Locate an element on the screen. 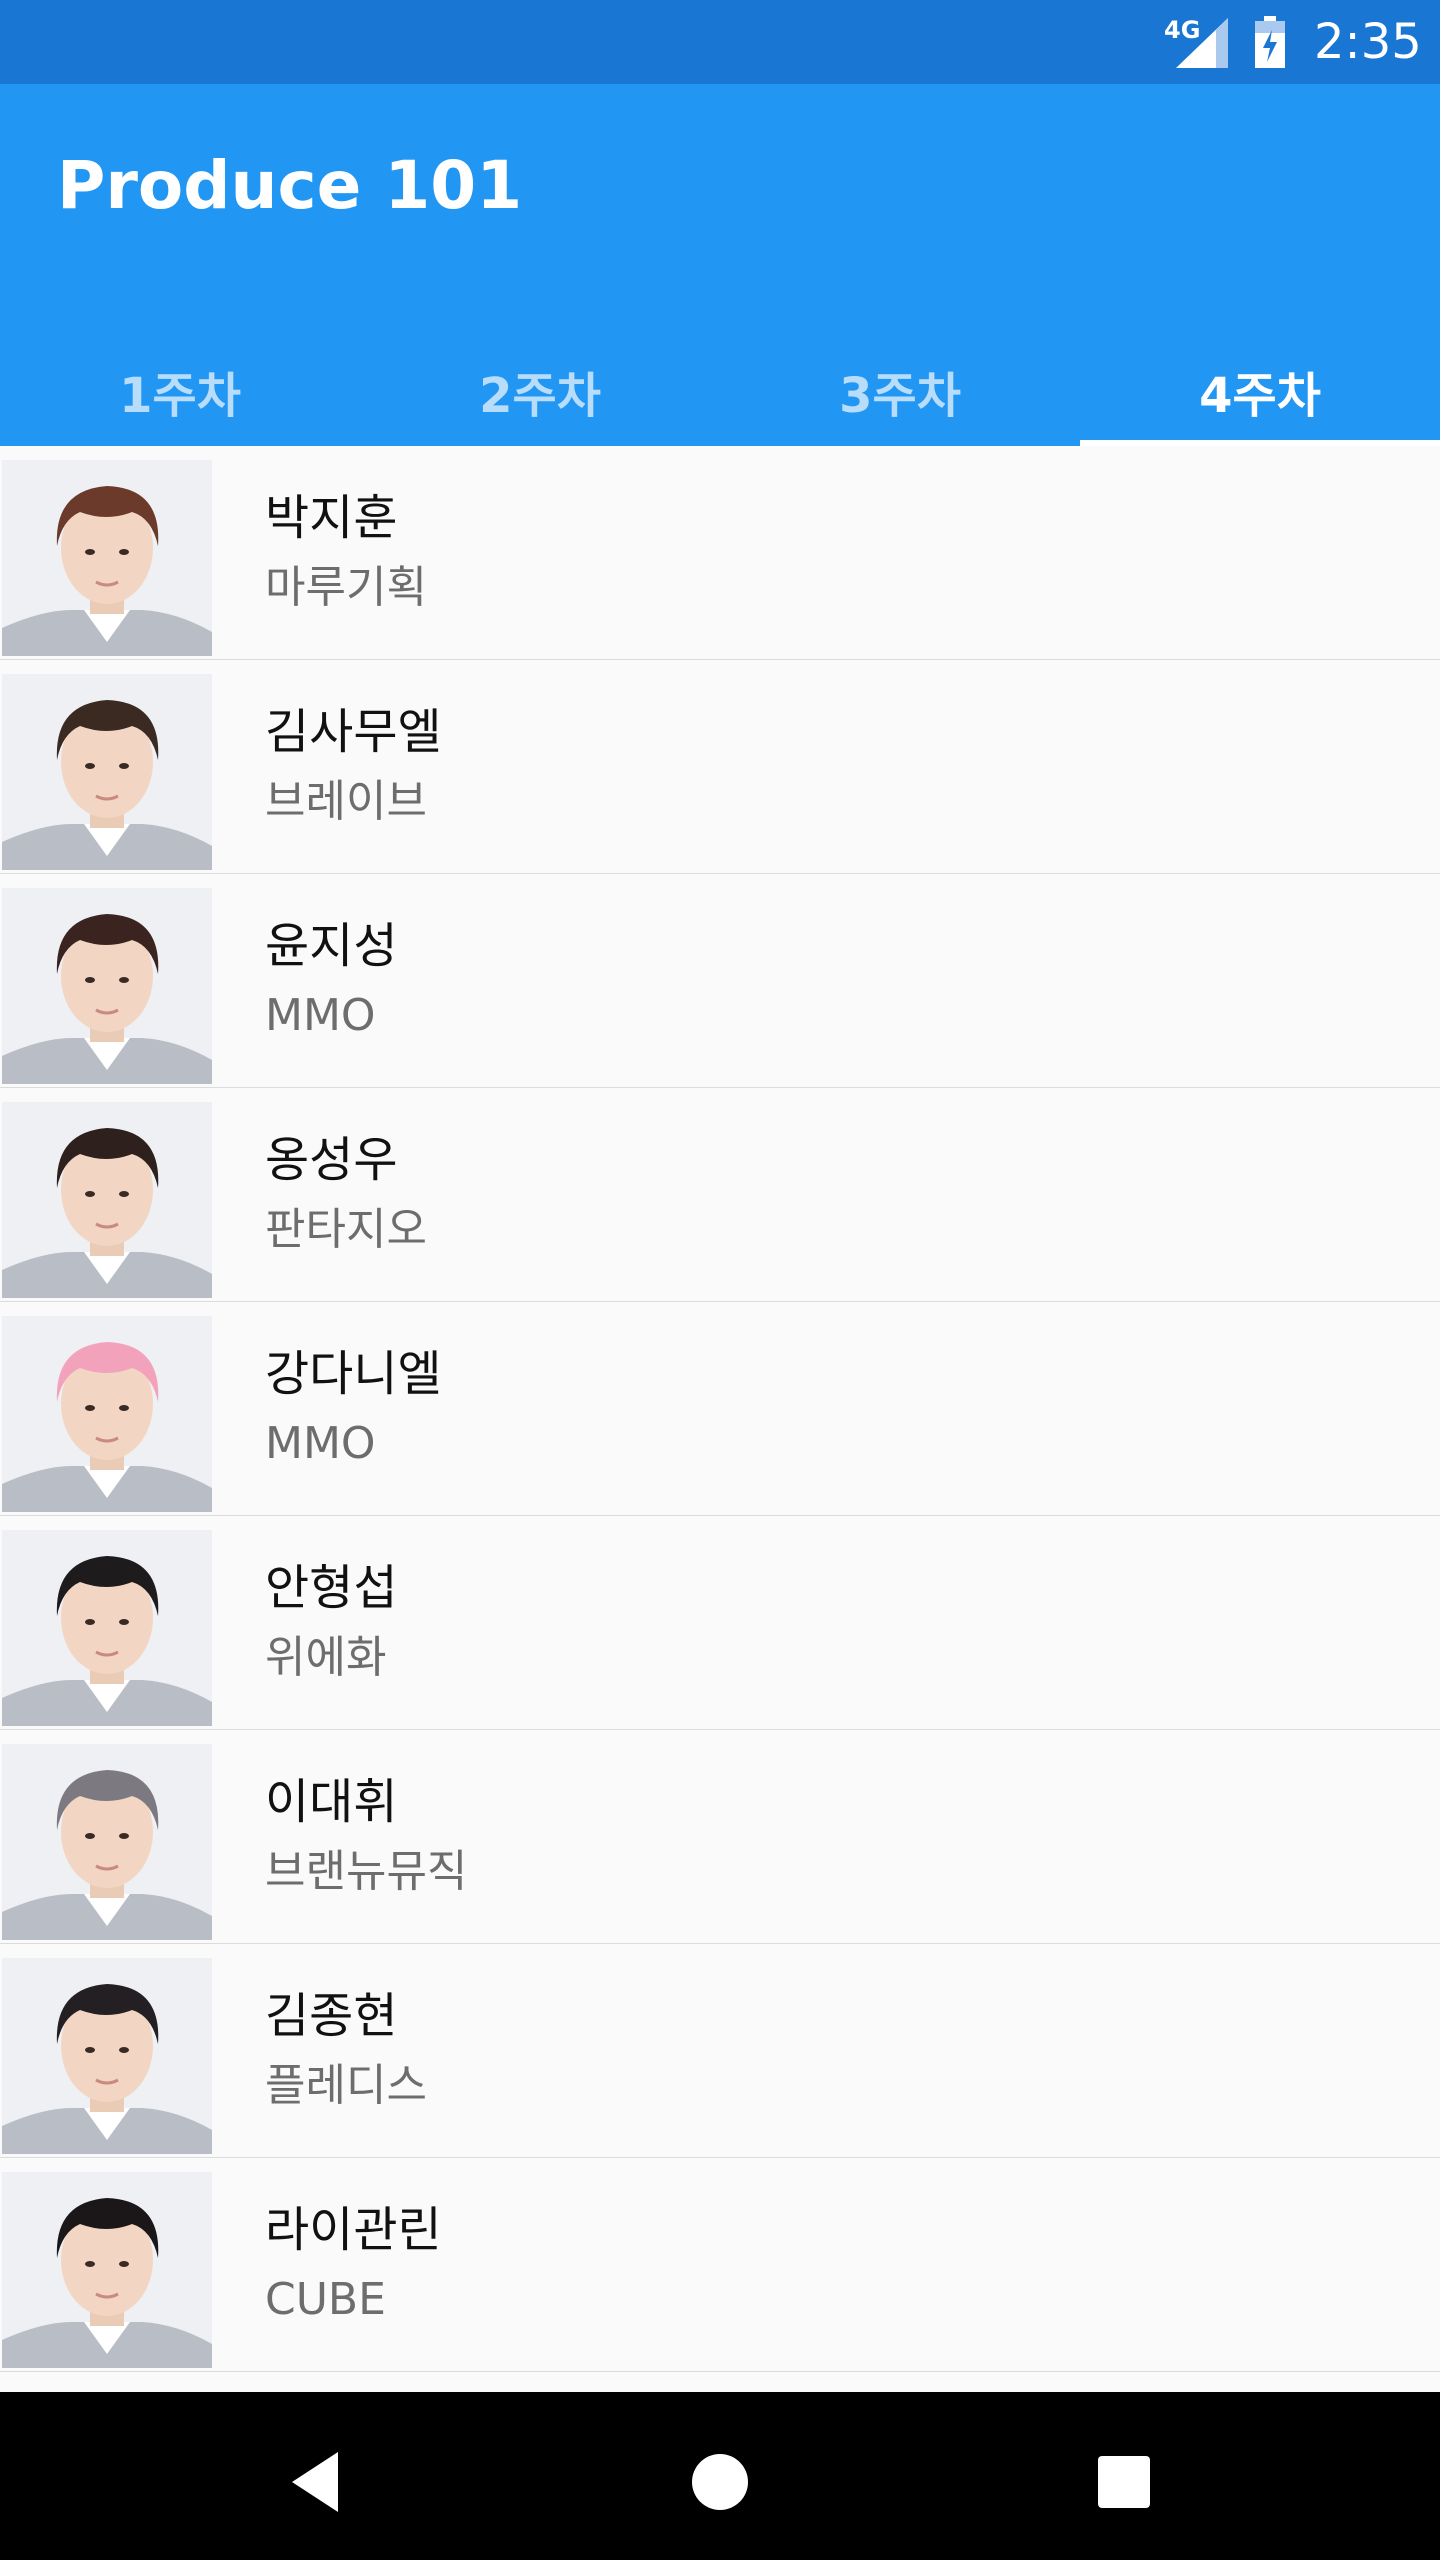  status-bar: 4G 2:35 is located at coordinates (720, 42).